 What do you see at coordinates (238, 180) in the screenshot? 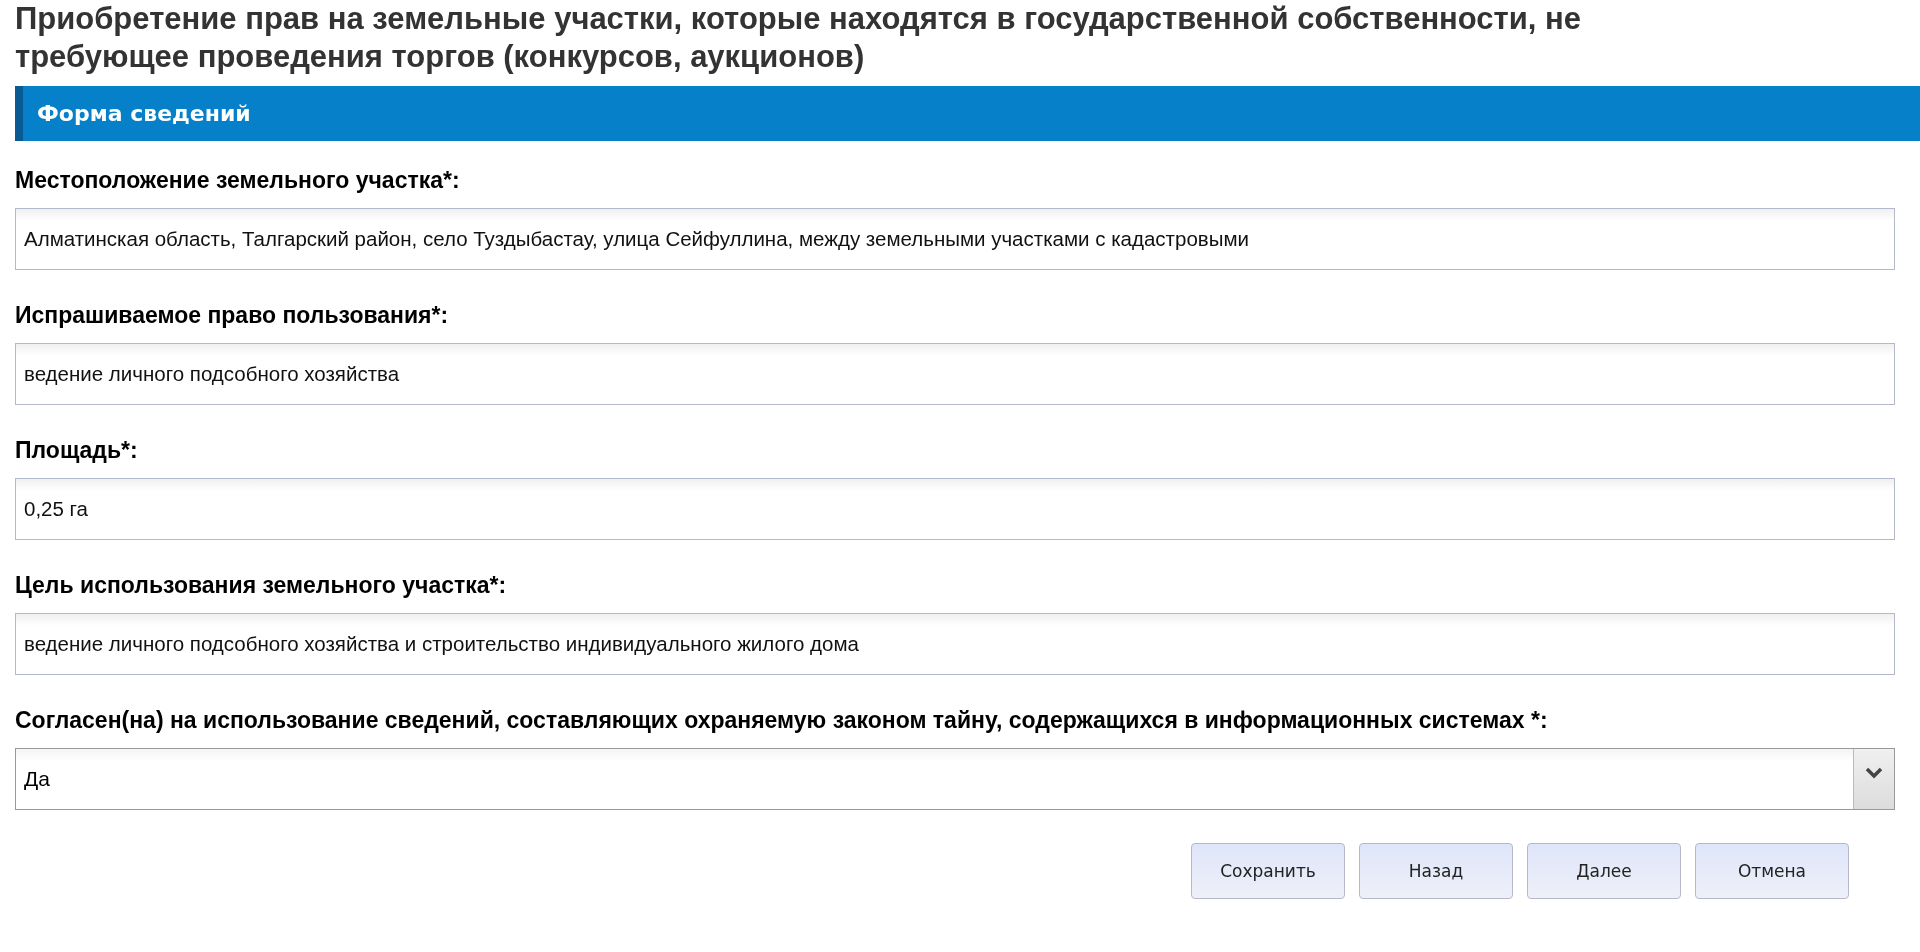
I see `field-label: Местоположение земельного участка*:` at bounding box center [238, 180].